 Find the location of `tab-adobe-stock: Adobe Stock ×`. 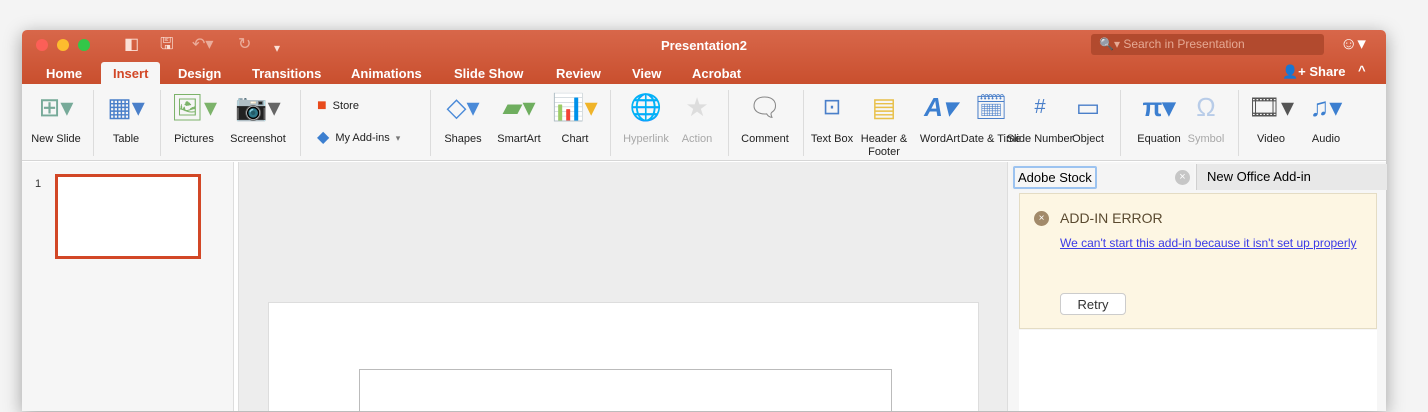

tab-adobe-stock: Adobe Stock × is located at coordinates (1102, 177).